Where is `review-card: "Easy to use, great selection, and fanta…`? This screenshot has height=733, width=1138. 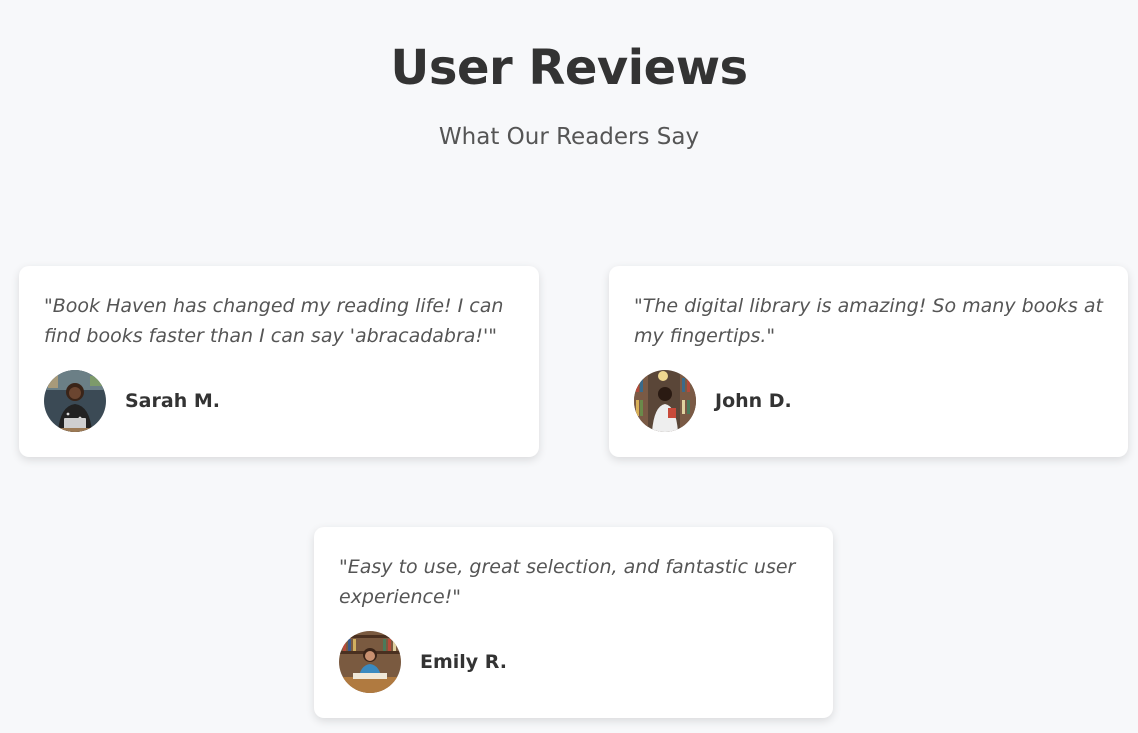 review-card: "Easy to use, great selection, and fanta… is located at coordinates (573, 622).